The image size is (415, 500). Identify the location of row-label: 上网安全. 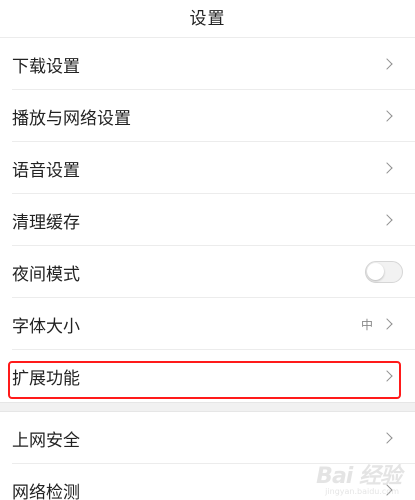
(46, 440).